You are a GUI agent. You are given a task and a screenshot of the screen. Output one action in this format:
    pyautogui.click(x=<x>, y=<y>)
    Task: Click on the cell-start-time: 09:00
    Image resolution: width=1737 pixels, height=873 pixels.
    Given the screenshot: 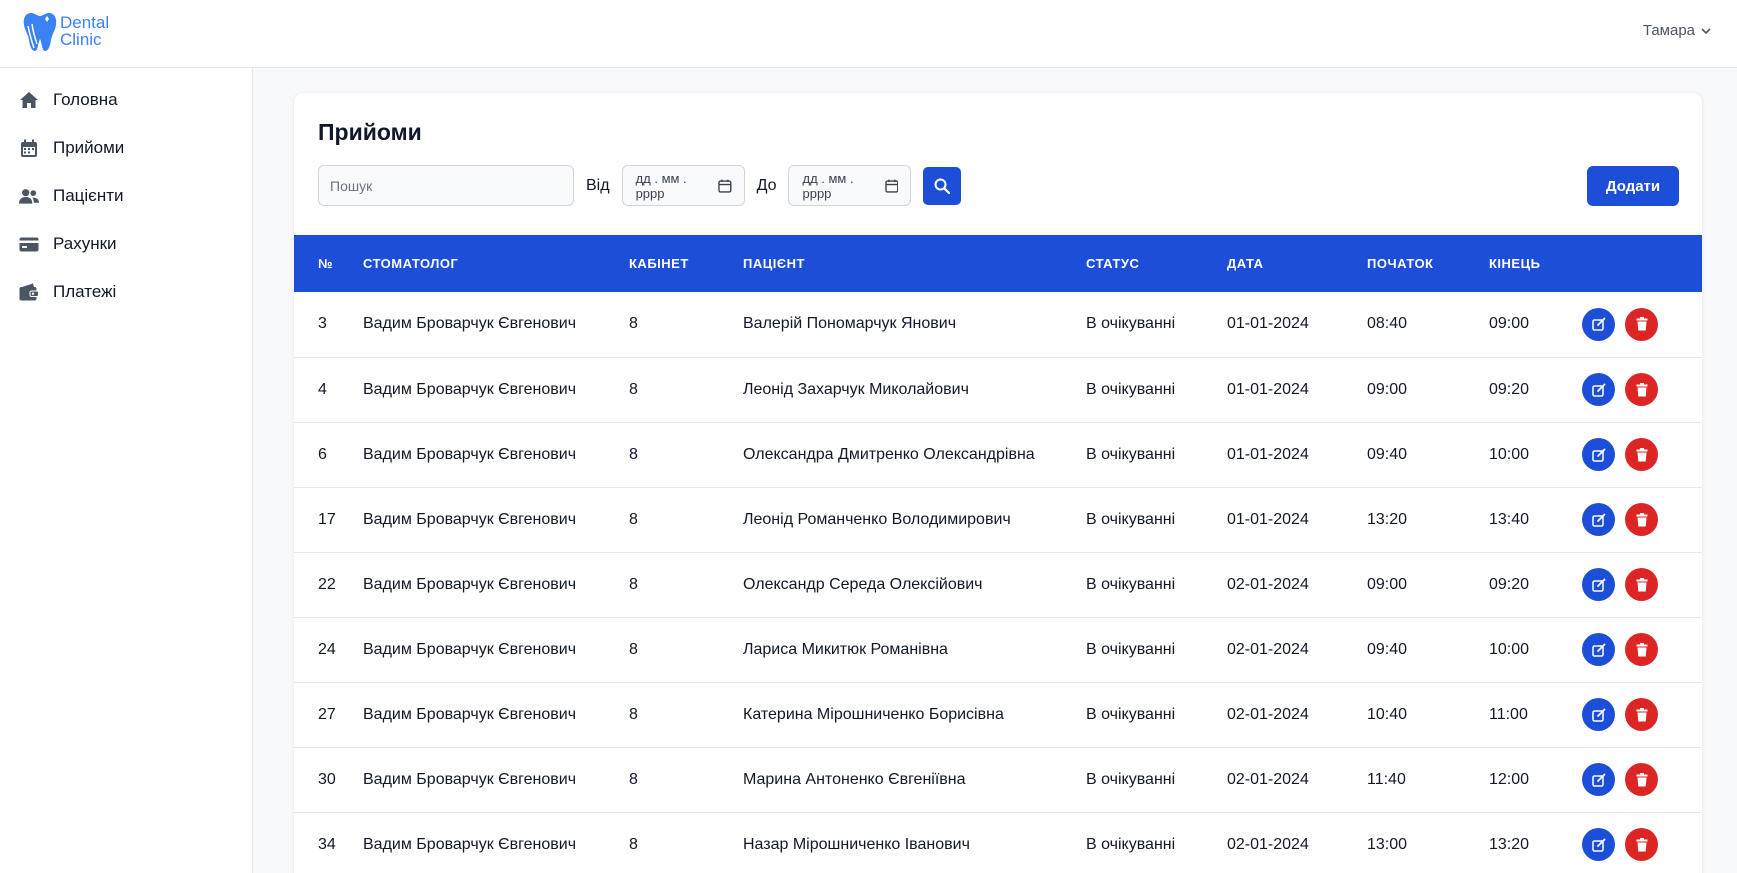 What is the action you would take?
    pyautogui.click(x=1428, y=585)
    